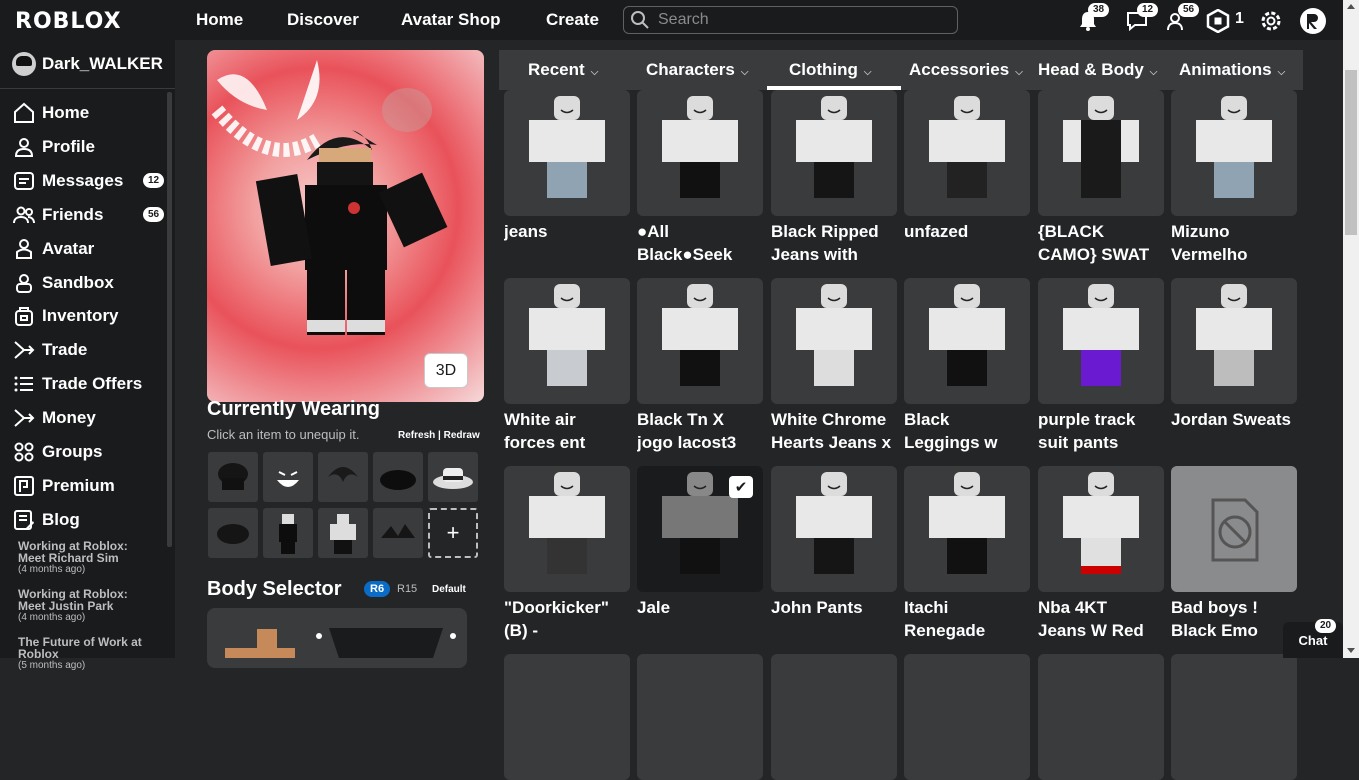 The width and height of the screenshot is (1359, 780). I want to click on messages-button: 12, so click(1141, 18).